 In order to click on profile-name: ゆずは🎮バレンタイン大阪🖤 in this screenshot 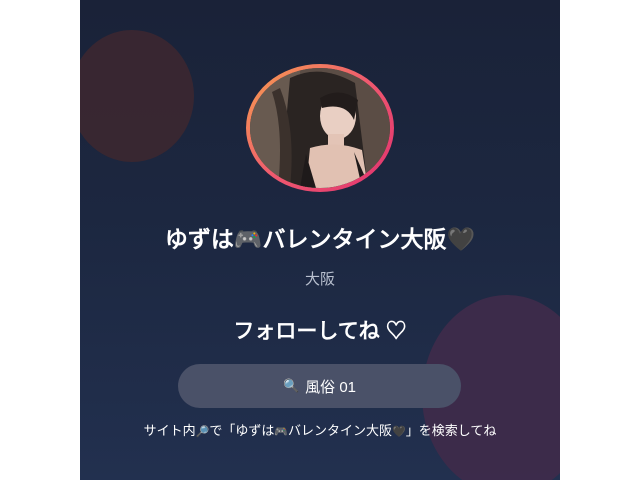, I will do `click(320, 237)`.